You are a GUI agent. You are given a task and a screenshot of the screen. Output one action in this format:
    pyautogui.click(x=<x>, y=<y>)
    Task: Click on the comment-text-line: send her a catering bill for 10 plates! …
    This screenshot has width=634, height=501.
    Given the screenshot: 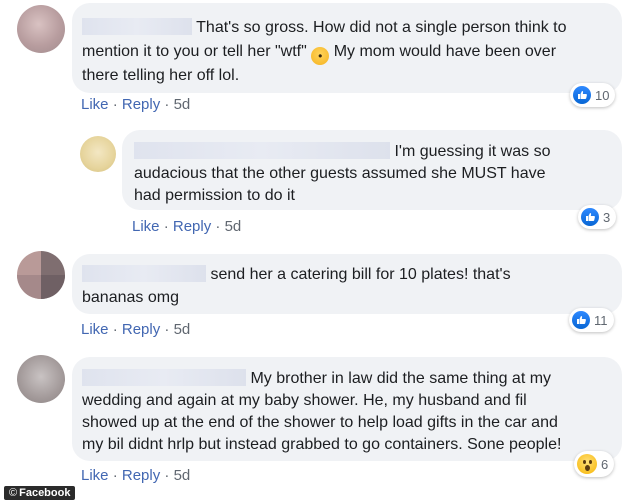 What is the action you would take?
    pyautogui.click(x=360, y=274)
    